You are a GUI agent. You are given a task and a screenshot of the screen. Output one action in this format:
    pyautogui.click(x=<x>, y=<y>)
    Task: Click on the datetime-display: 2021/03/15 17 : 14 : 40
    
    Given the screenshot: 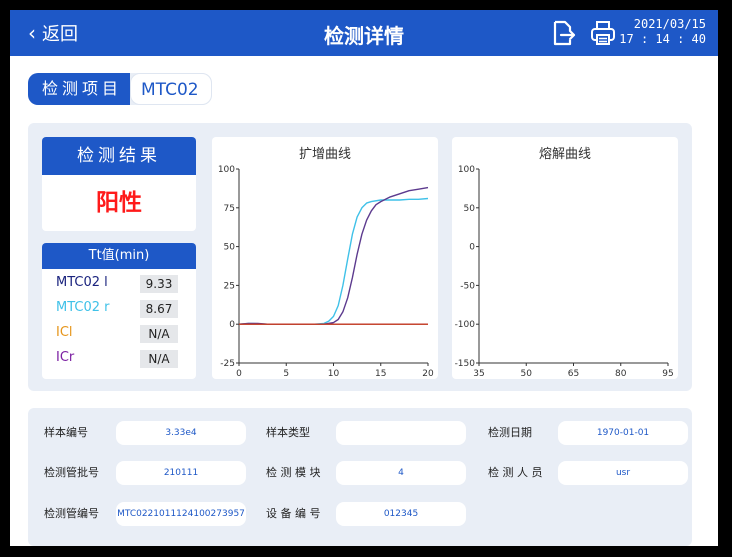 What is the action you would take?
    pyautogui.click(x=662, y=32)
    